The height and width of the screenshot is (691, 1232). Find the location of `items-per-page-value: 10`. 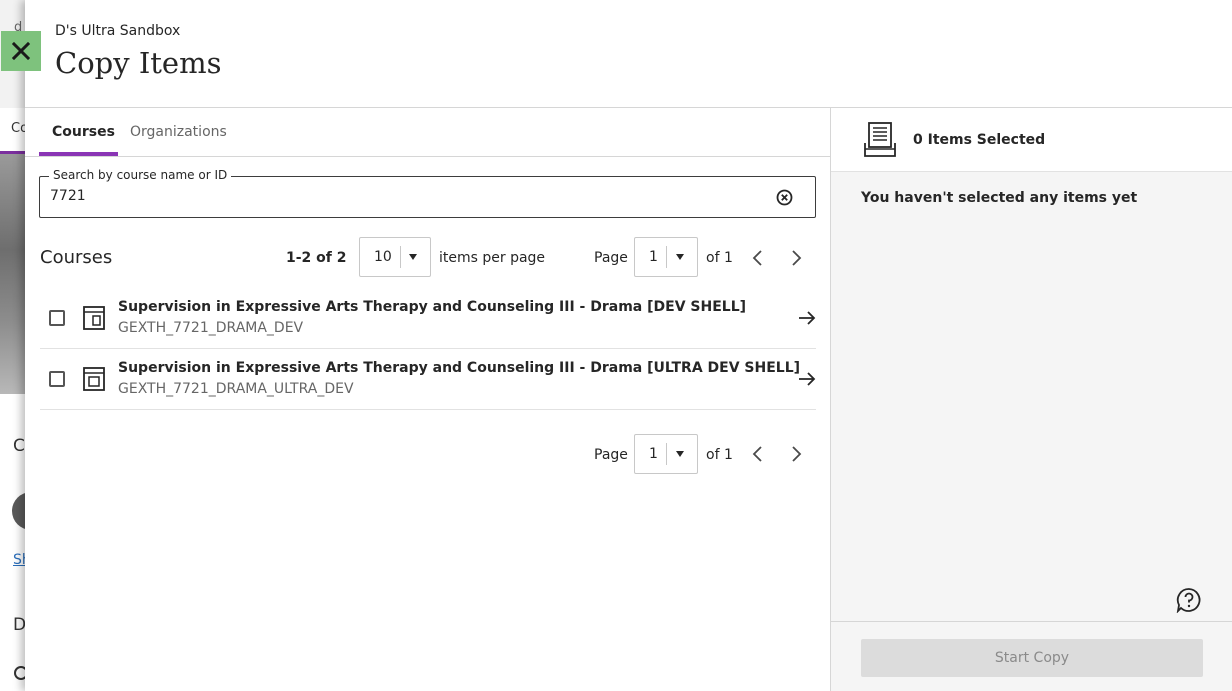

items-per-page-value: 10 is located at coordinates (383, 257).